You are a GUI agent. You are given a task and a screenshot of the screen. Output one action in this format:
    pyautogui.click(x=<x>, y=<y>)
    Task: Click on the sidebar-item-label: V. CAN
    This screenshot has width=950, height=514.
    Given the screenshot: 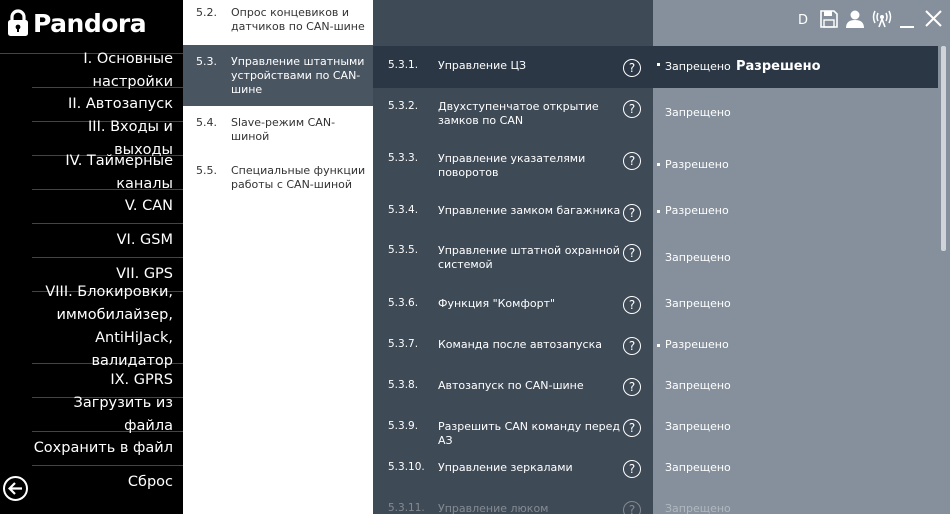 What is the action you would take?
    pyautogui.click(x=148, y=206)
    